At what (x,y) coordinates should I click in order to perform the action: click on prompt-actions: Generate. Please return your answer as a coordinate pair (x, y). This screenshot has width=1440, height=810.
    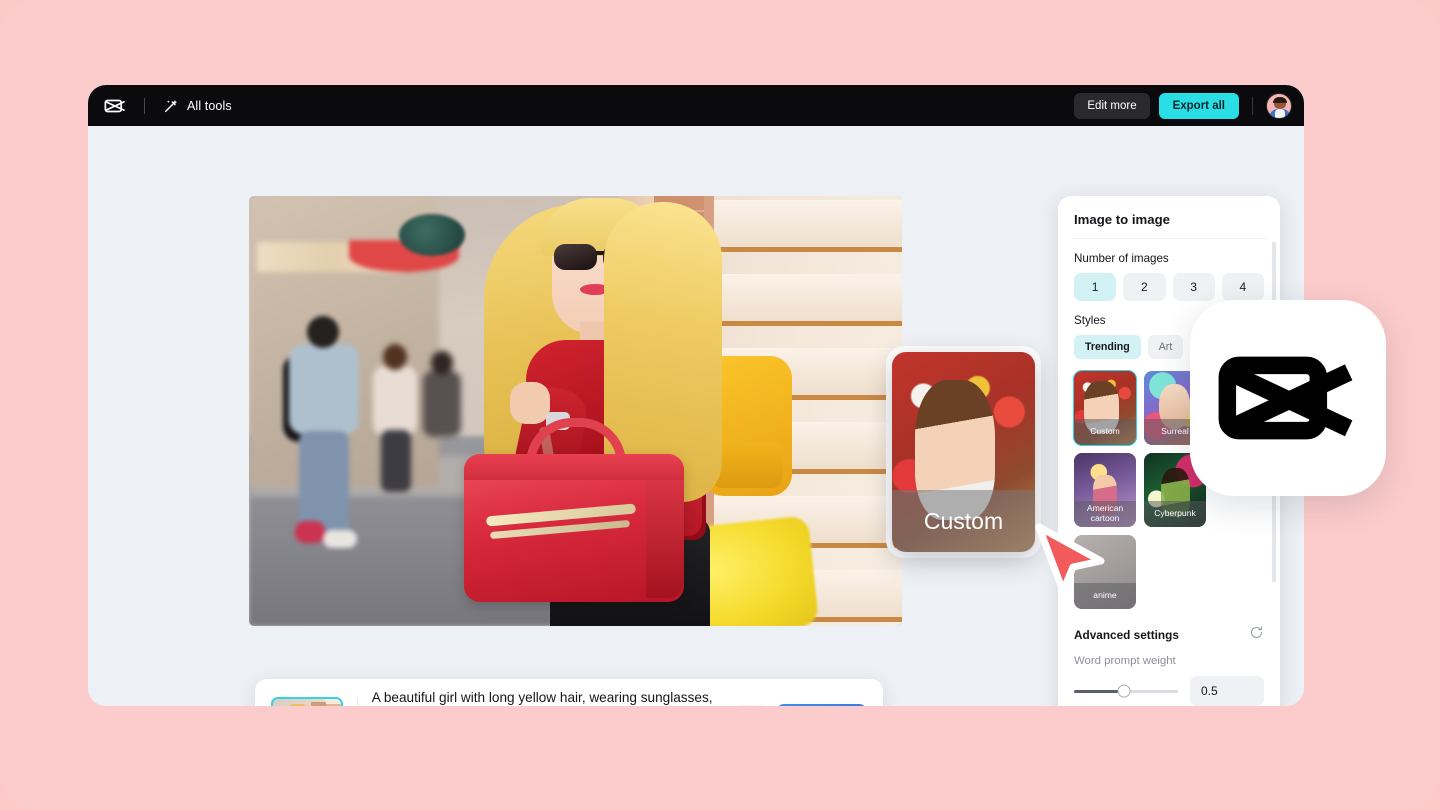
    Looking at the image, I should click on (799, 705).